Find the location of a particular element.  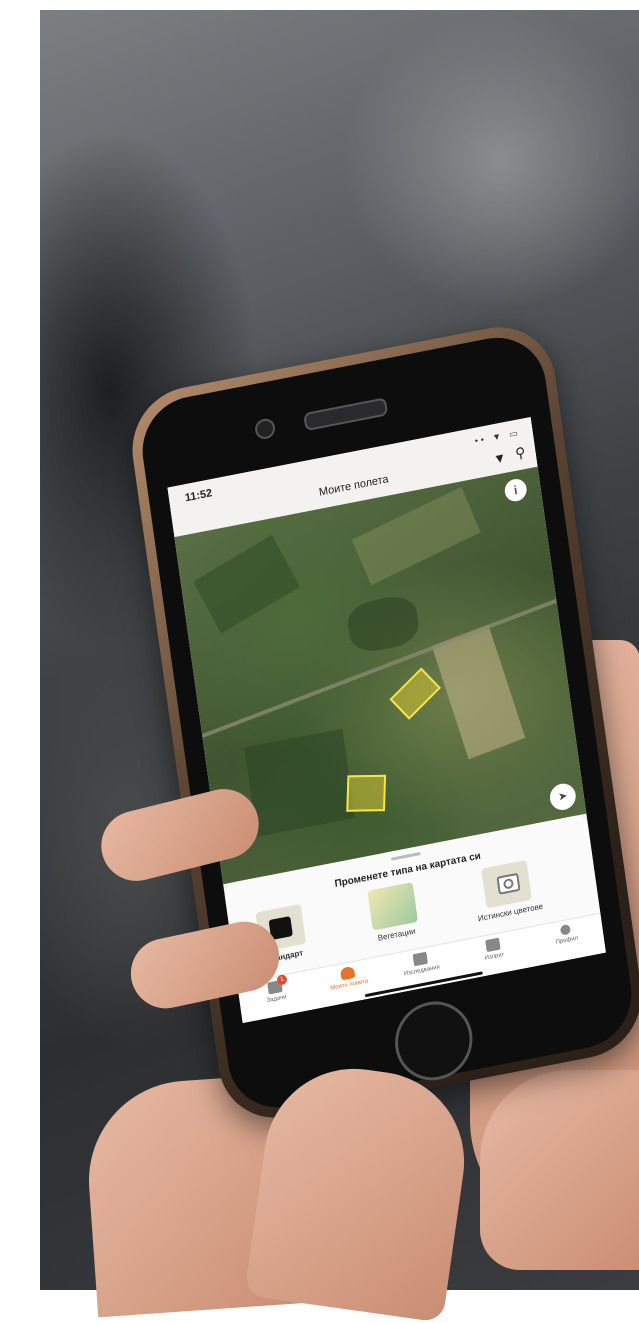

locate-button: ➤ is located at coordinates (563, 797).